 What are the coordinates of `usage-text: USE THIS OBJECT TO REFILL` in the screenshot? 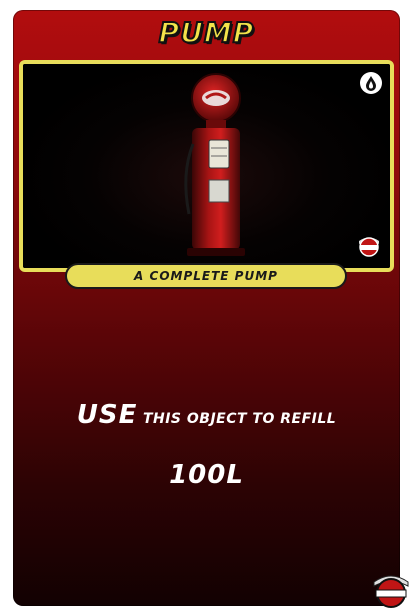 It's located at (206, 415).